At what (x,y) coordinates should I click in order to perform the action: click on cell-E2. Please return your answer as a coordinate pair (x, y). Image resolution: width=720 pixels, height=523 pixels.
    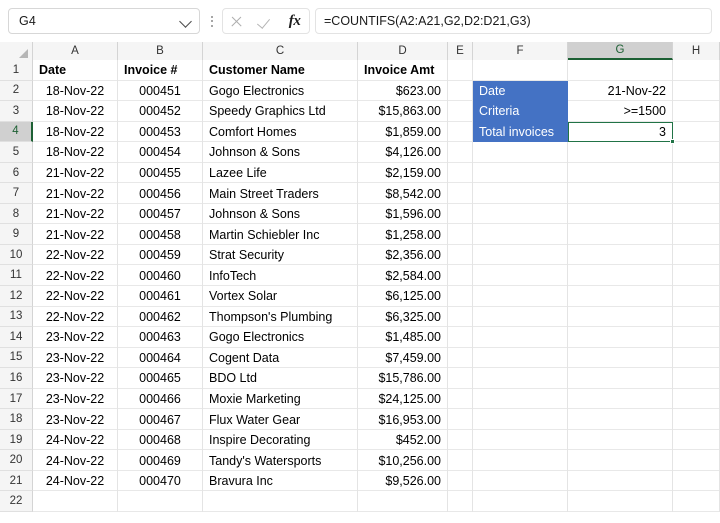
    Looking at the image, I should click on (460, 91).